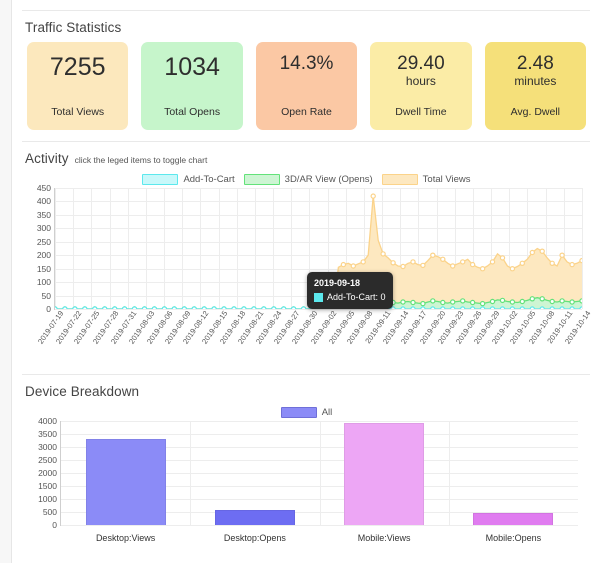 The width and height of the screenshot is (600, 563). What do you see at coordinates (426, 179) in the screenshot?
I see `legend-item-total-views: Total Views` at bounding box center [426, 179].